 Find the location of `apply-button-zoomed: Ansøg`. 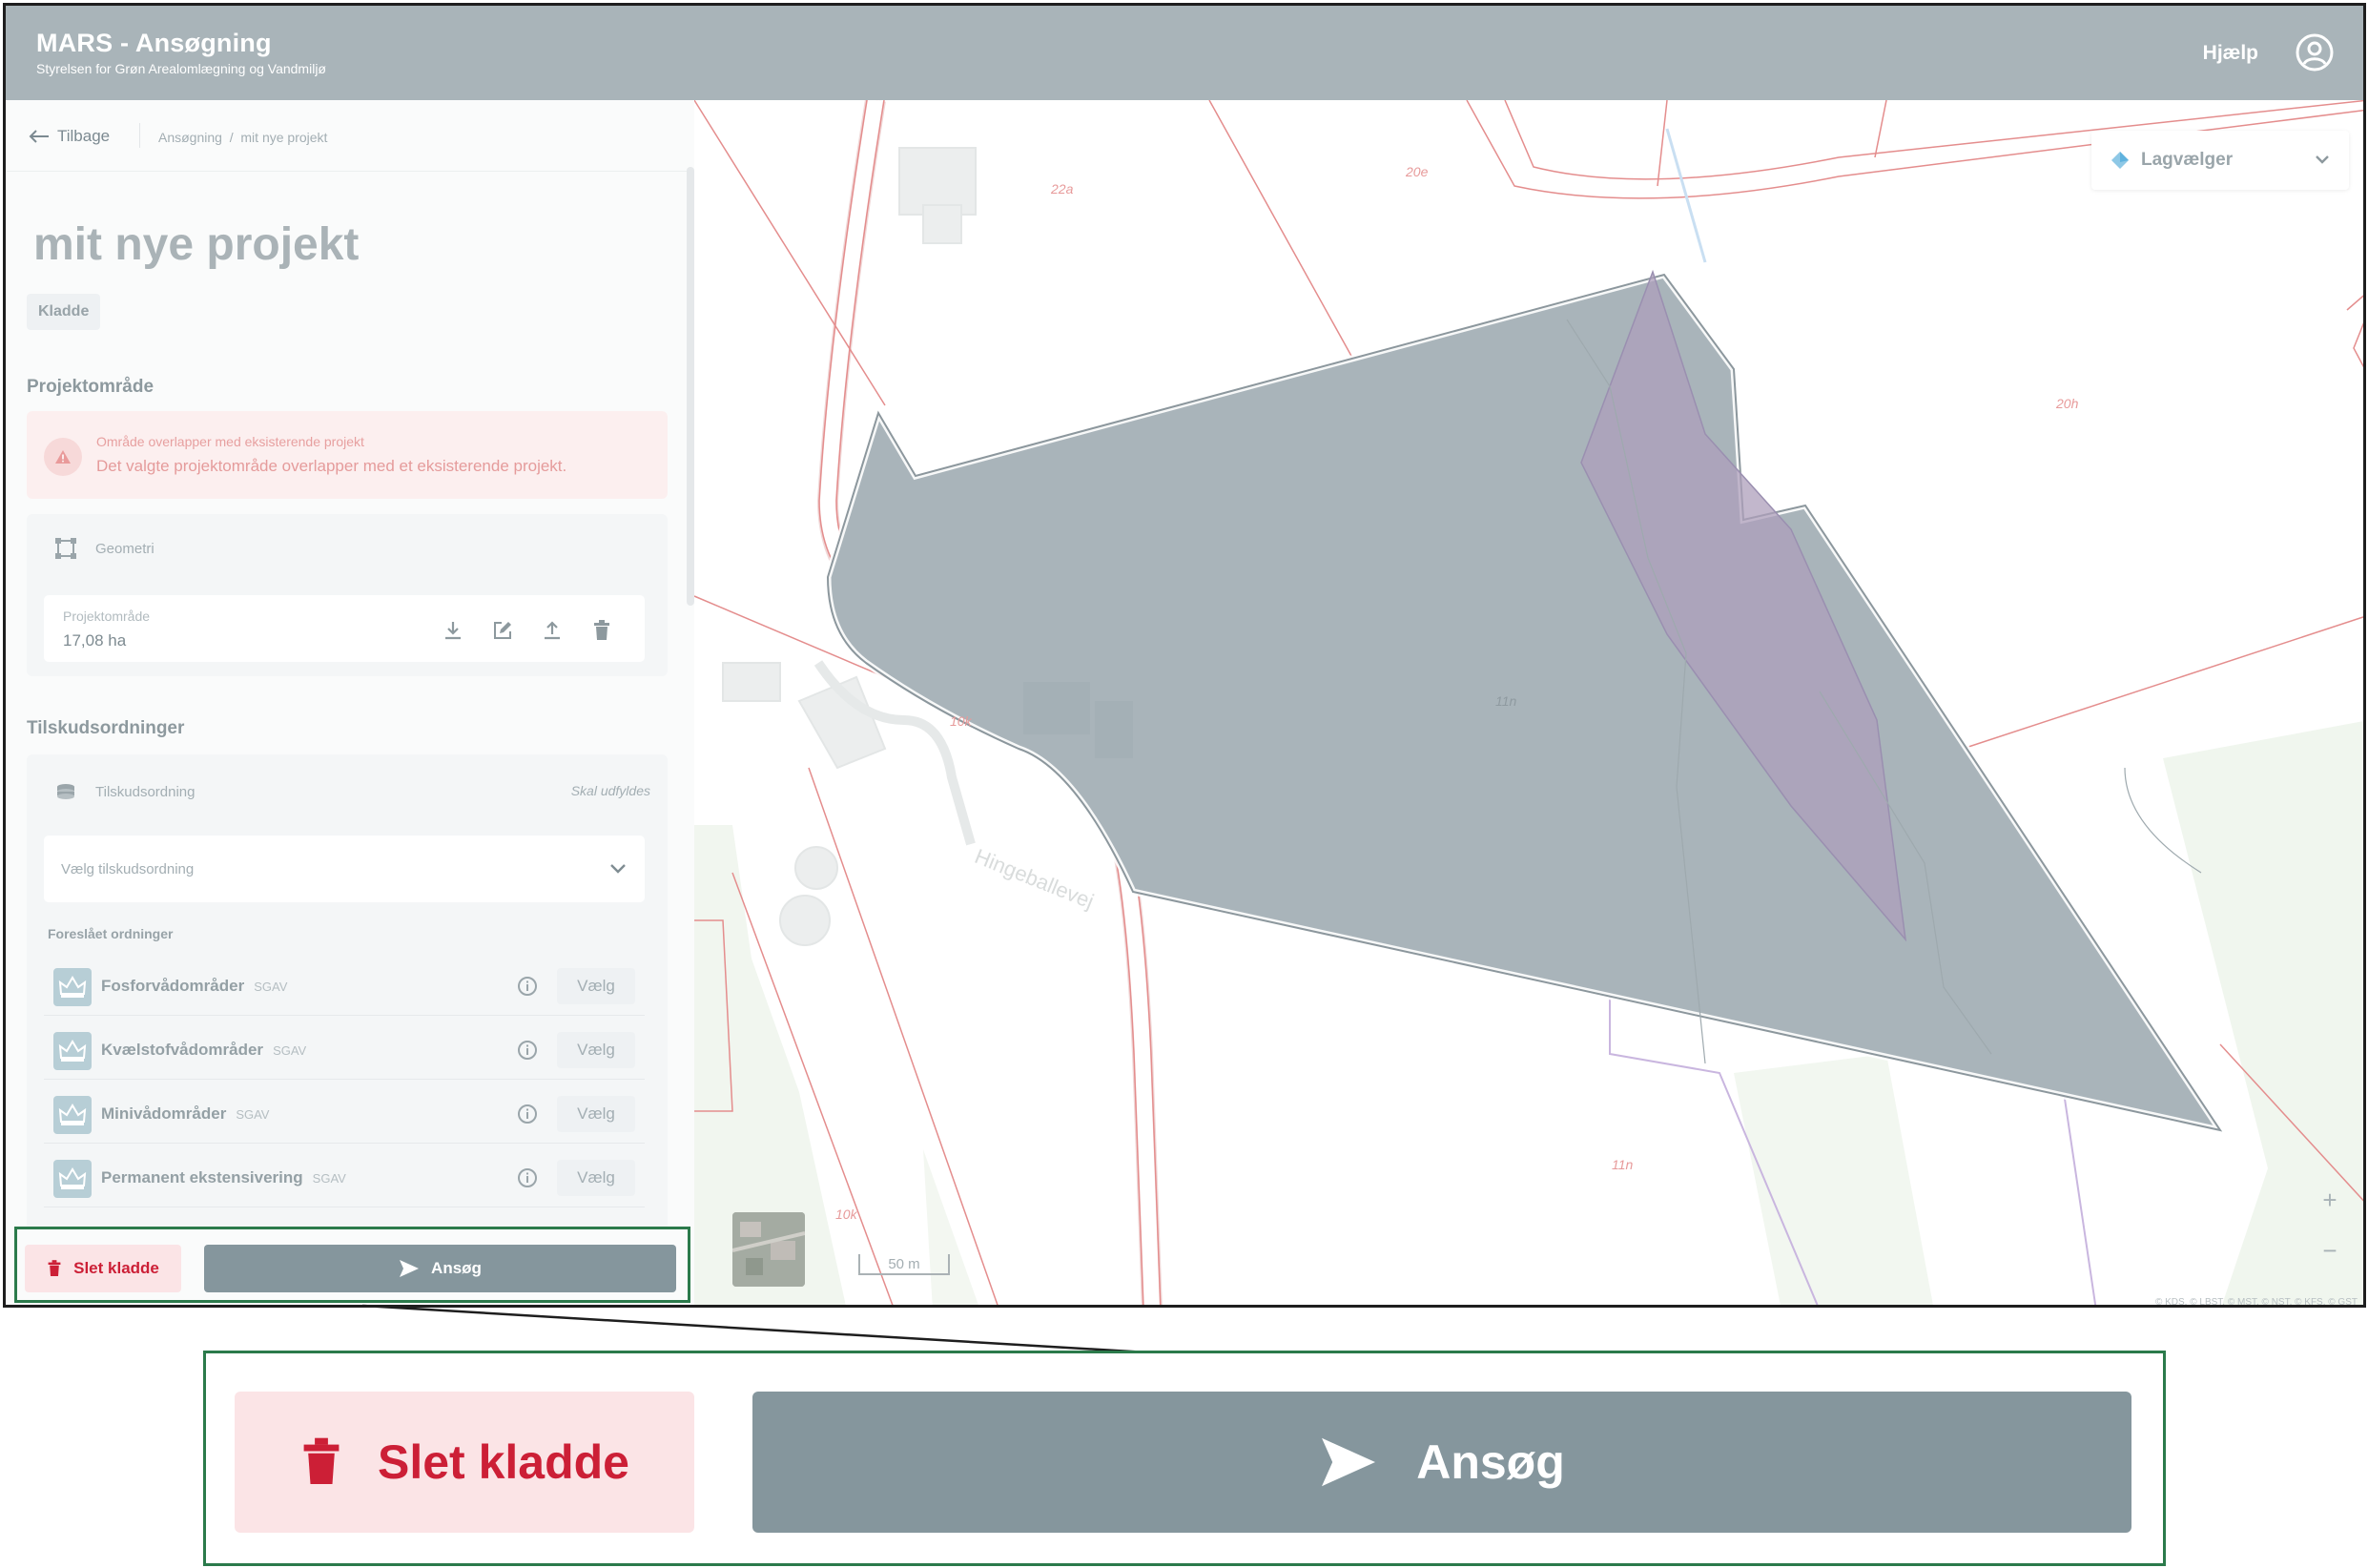

apply-button-zoomed: Ansøg is located at coordinates (1441, 1462).